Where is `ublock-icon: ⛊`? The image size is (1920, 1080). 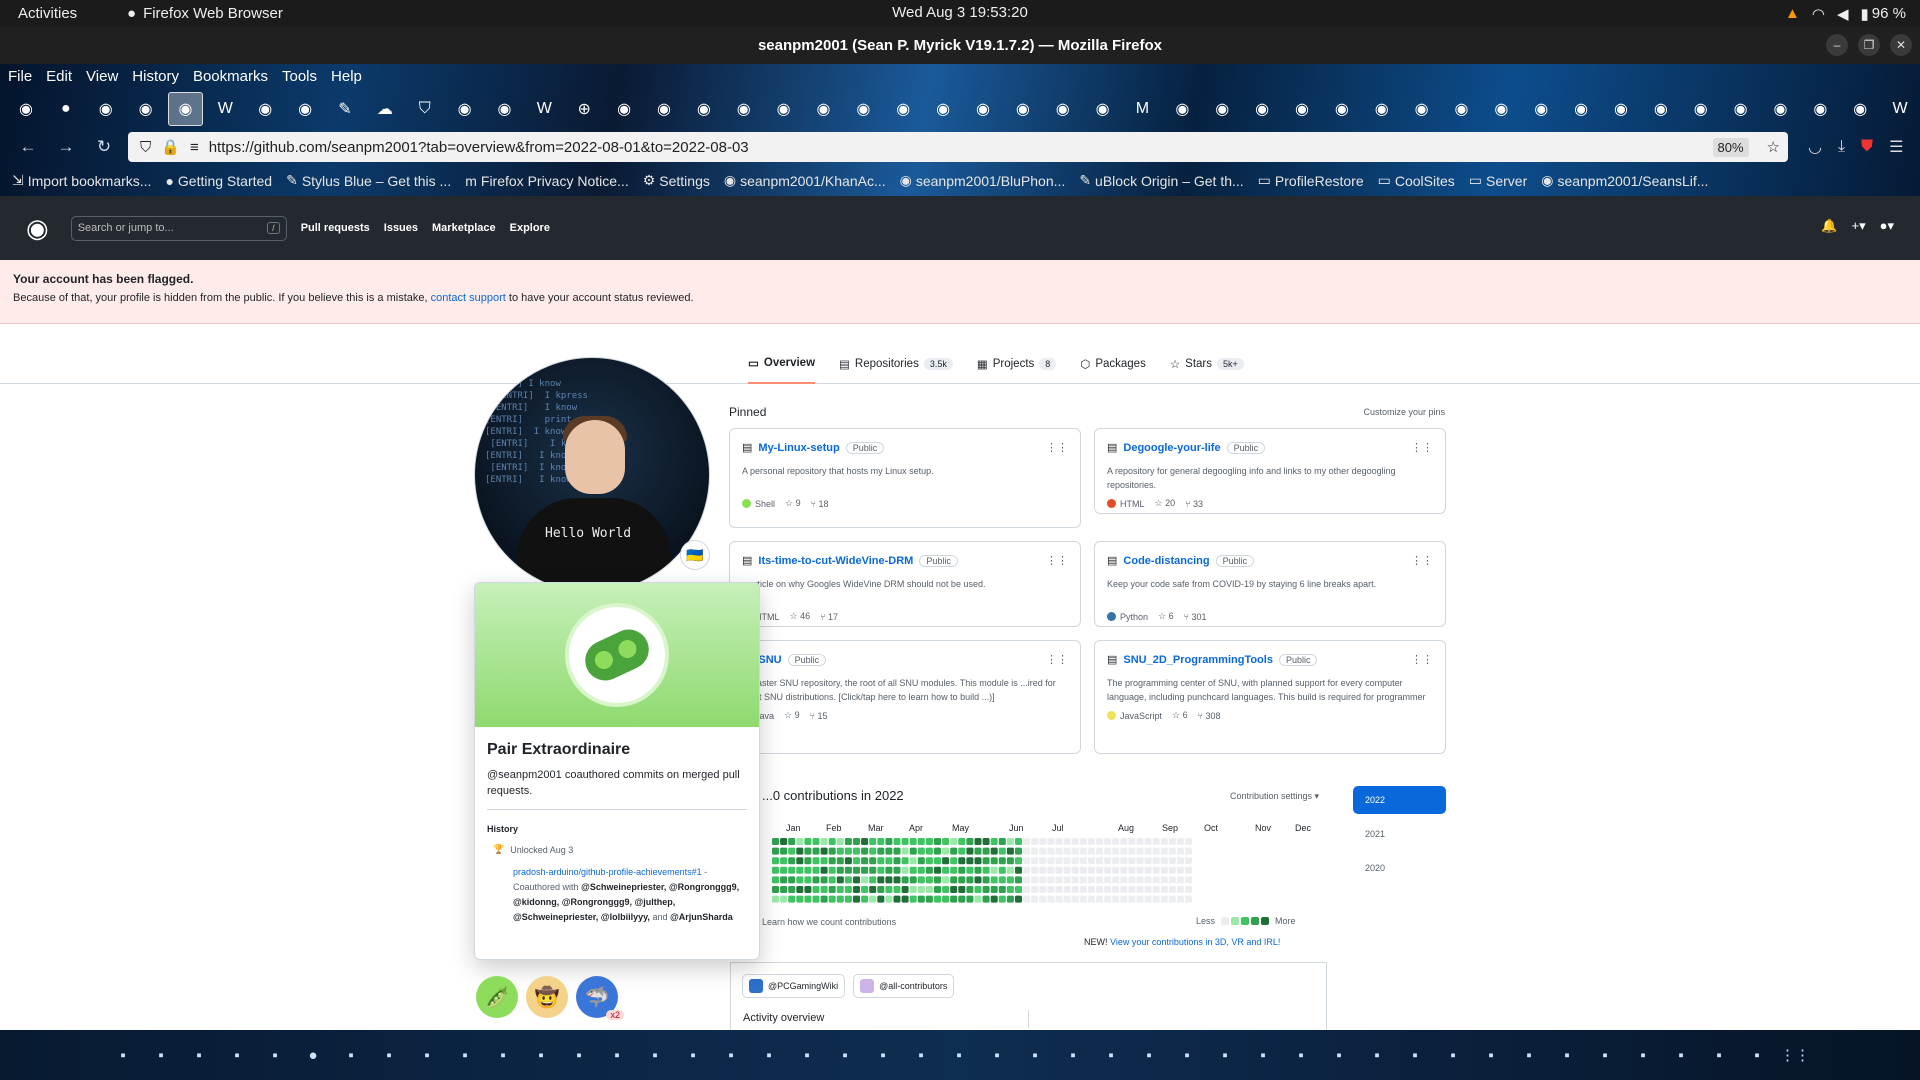 ublock-icon: ⛊ is located at coordinates (1867, 147).